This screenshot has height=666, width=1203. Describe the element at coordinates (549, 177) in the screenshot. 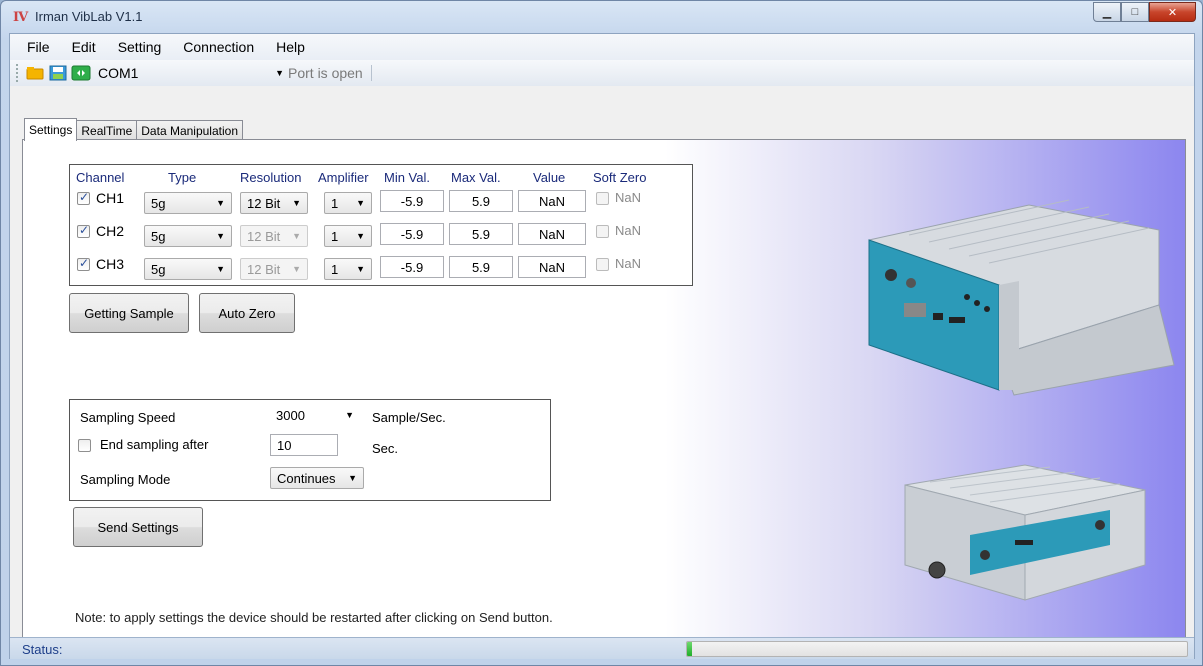

I see `header-value: Value` at that location.